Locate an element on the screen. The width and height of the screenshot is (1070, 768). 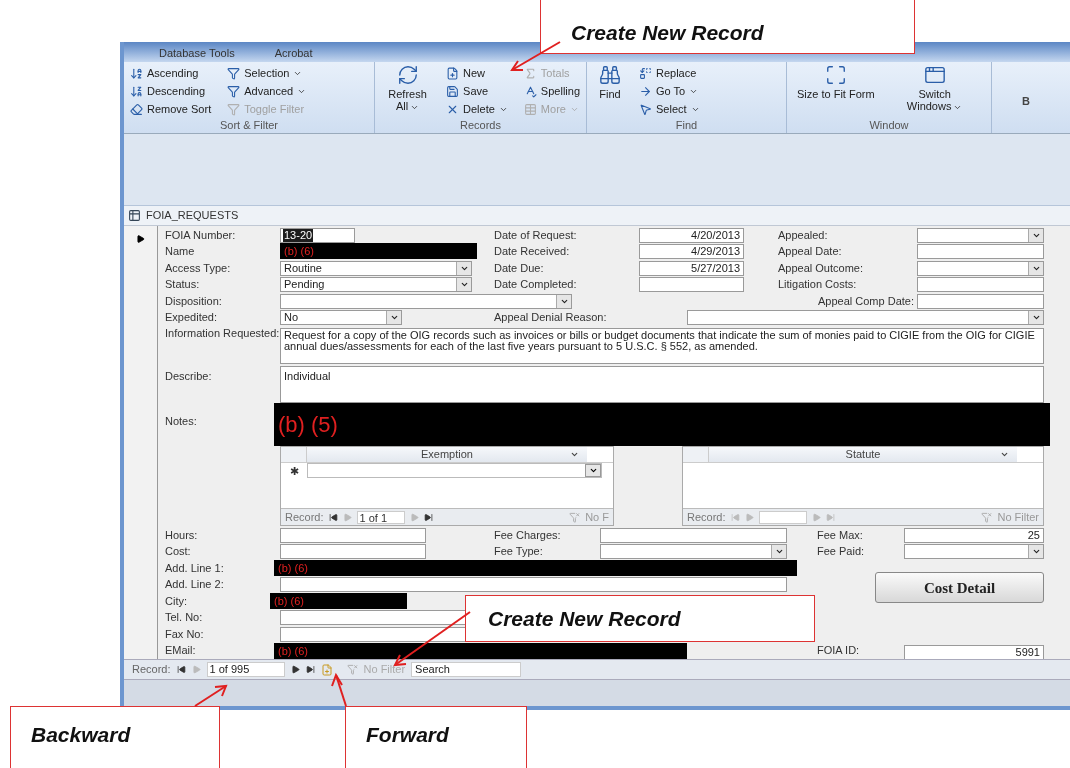
ribbon-button: Switch Windows is located at coordinates (934, 91).